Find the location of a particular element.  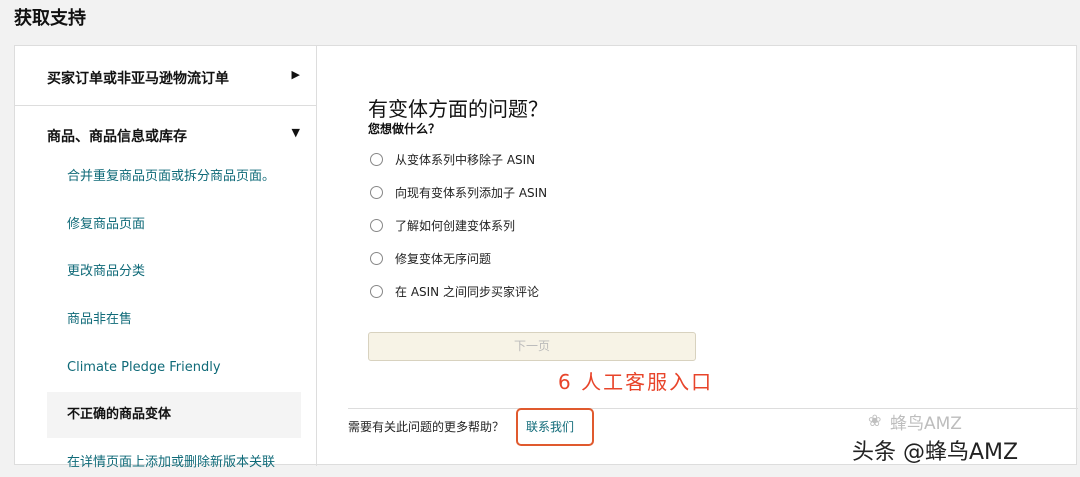

sidebar-item-not-for-sale: 商品非在售 is located at coordinates (174, 320).